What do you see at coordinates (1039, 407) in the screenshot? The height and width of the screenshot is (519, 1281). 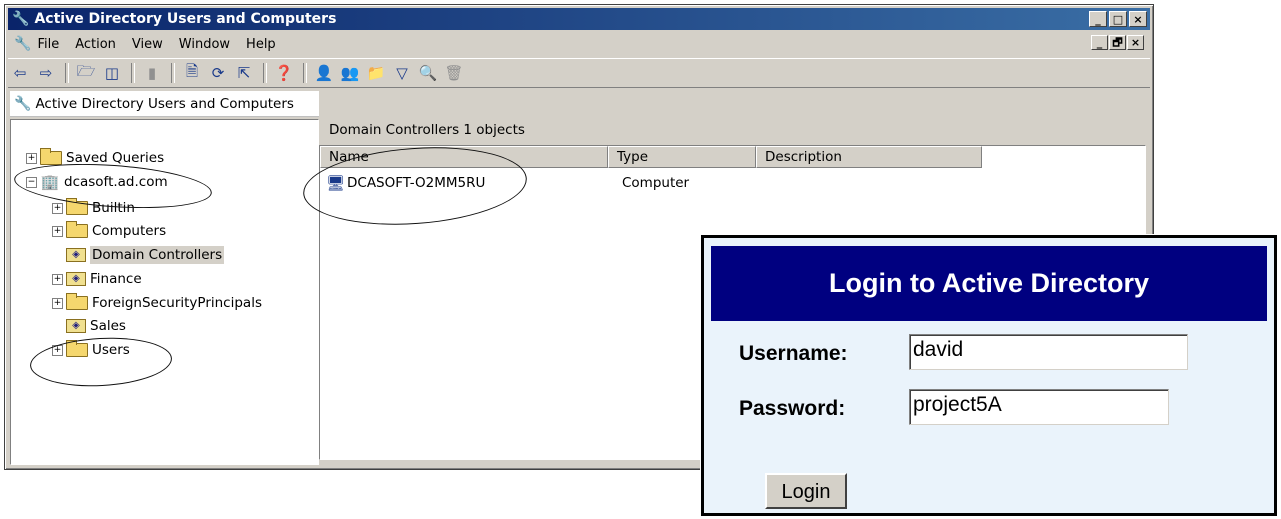 I see `password-field: project5A` at bounding box center [1039, 407].